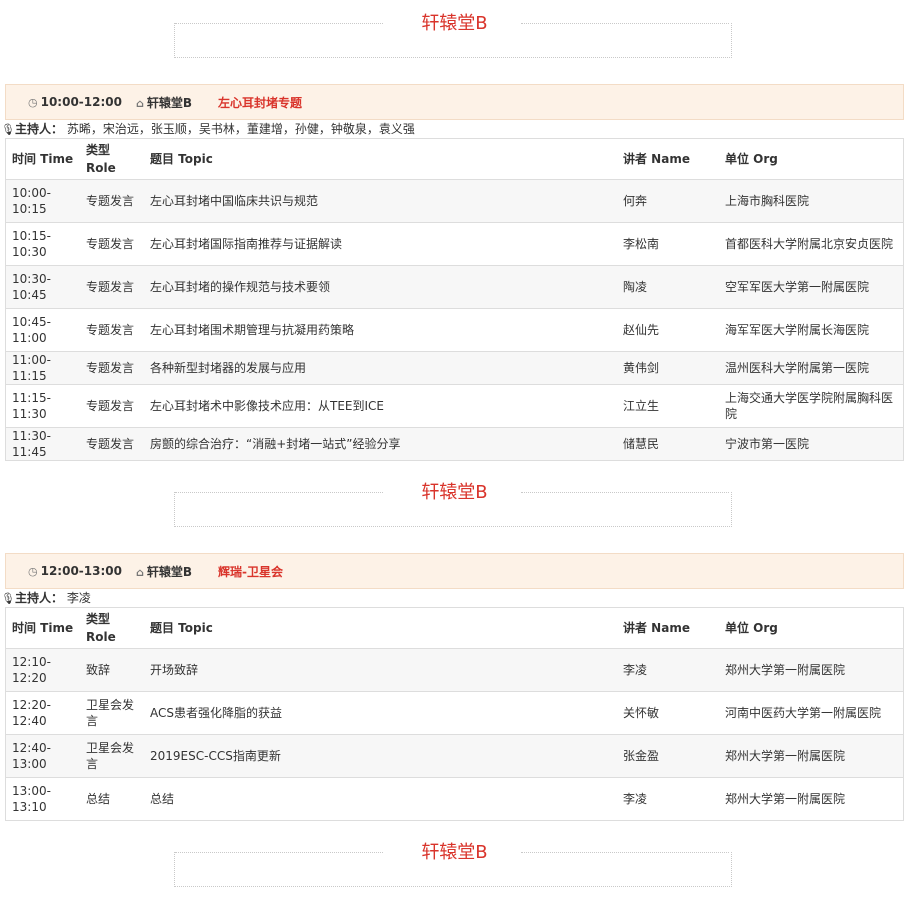 The image size is (909, 899). What do you see at coordinates (380, 756) in the screenshot?
I see `row-topic: 2019ESC-CCS指南更新` at bounding box center [380, 756].